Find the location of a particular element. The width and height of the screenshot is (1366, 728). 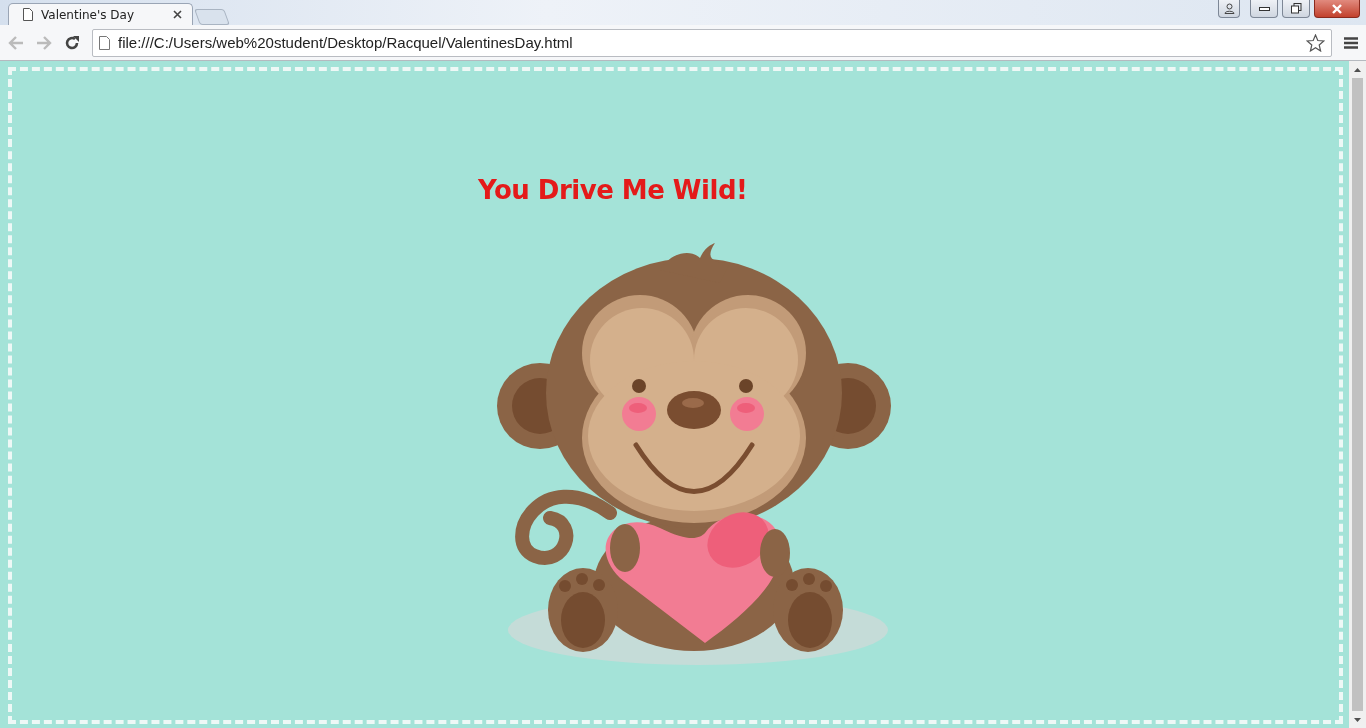

scroll-down-icon is located at coordinates (1357, 719).